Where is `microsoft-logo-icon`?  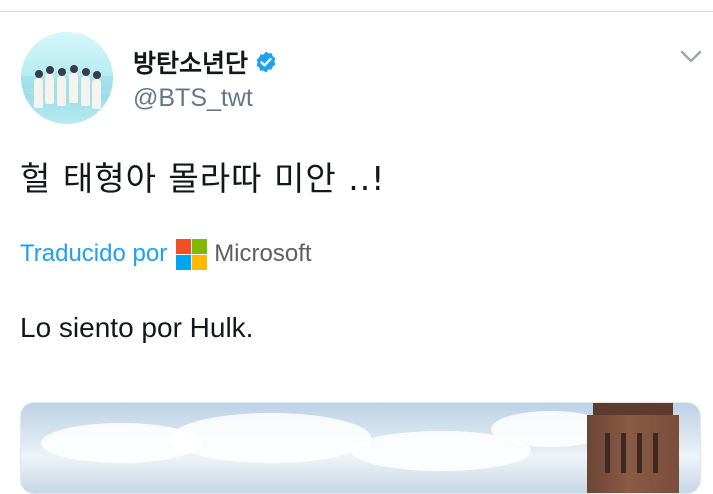
microsoft-logo-icon is located at coordinates (192, 254).